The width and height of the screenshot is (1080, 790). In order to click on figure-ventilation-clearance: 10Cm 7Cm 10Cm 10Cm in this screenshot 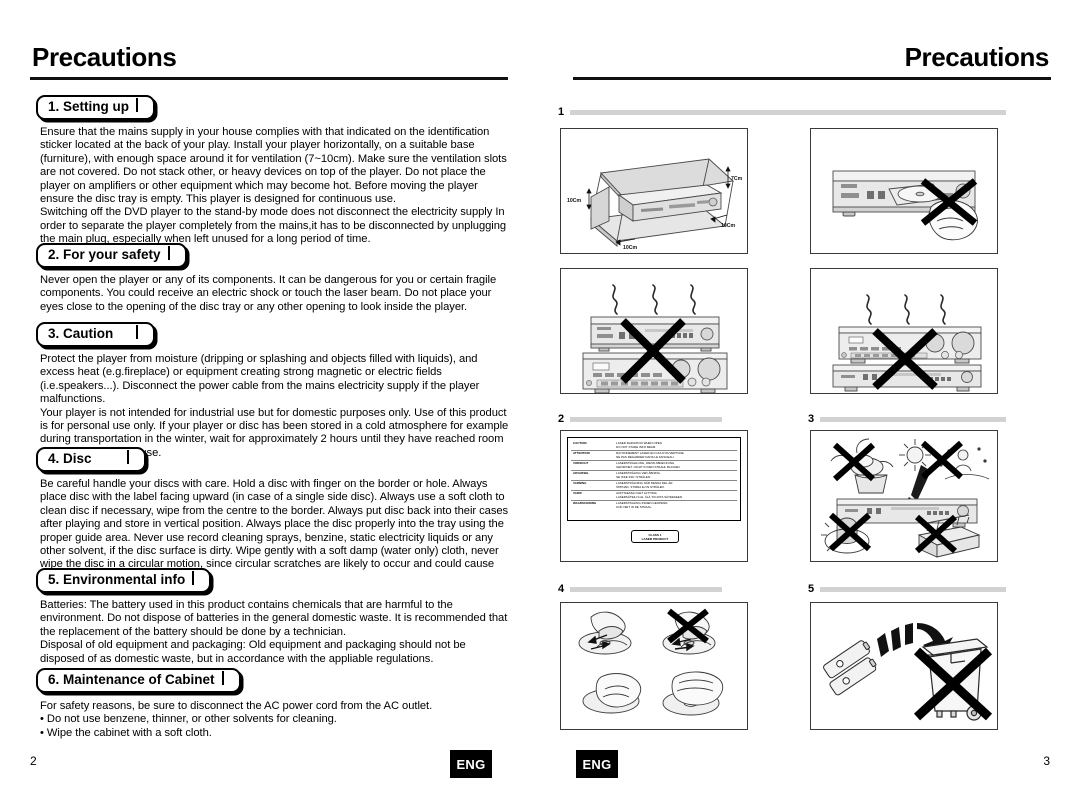, I will do `click(654, 191)`.